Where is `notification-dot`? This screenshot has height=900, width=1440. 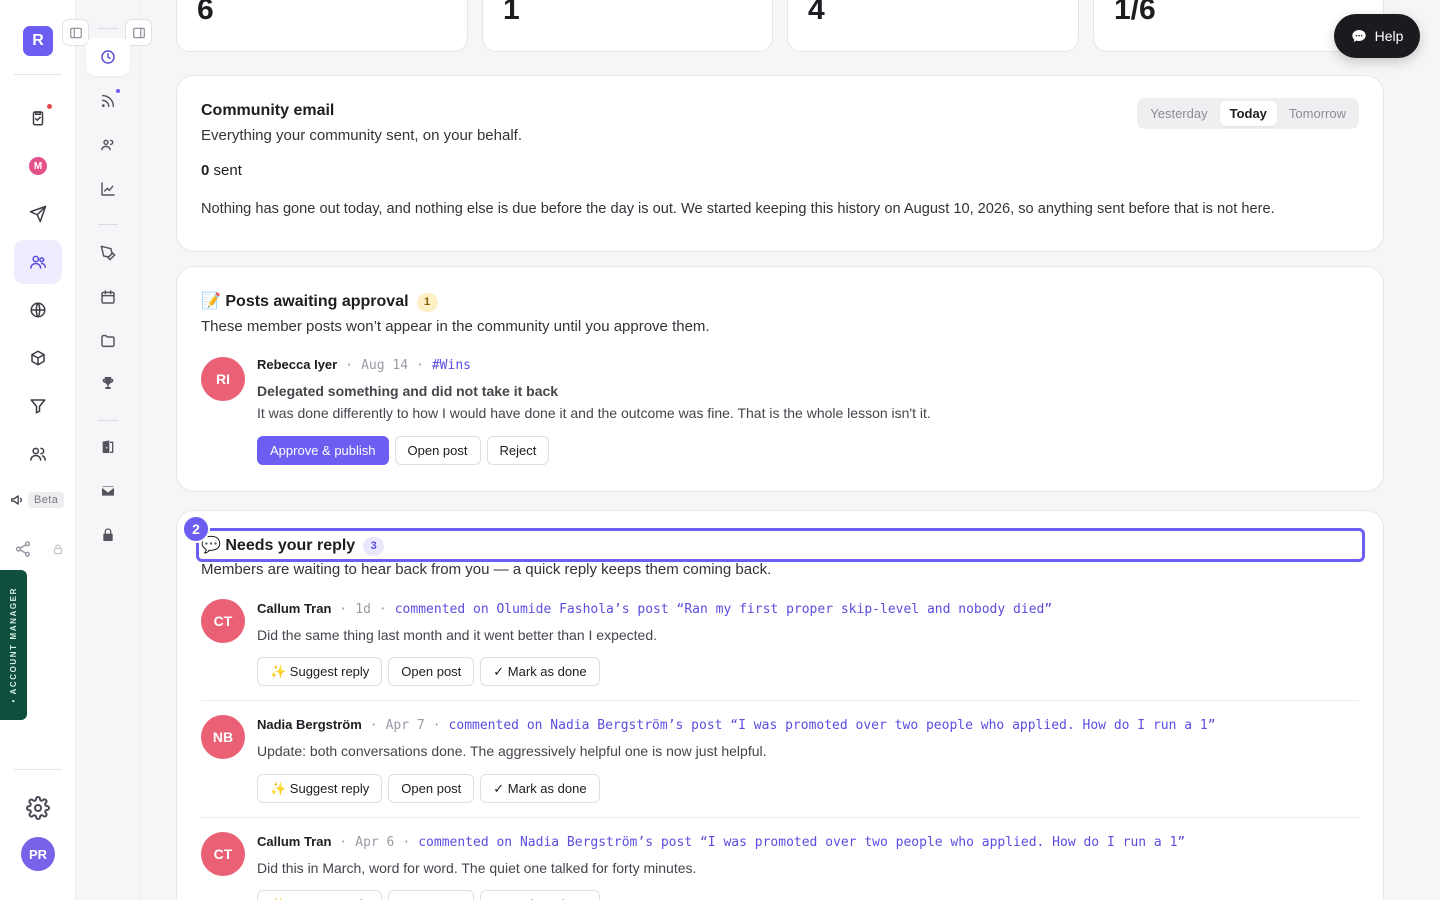 notification-dot is located at coordinates (118, 91).